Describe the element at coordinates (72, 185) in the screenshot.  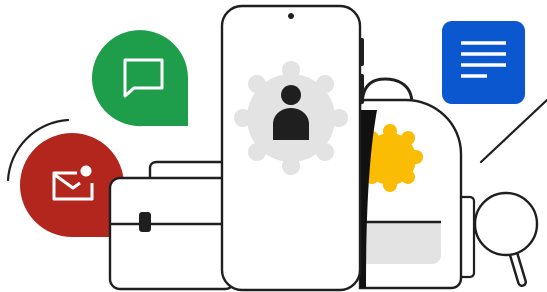
I see `mail-bubble` at that location.